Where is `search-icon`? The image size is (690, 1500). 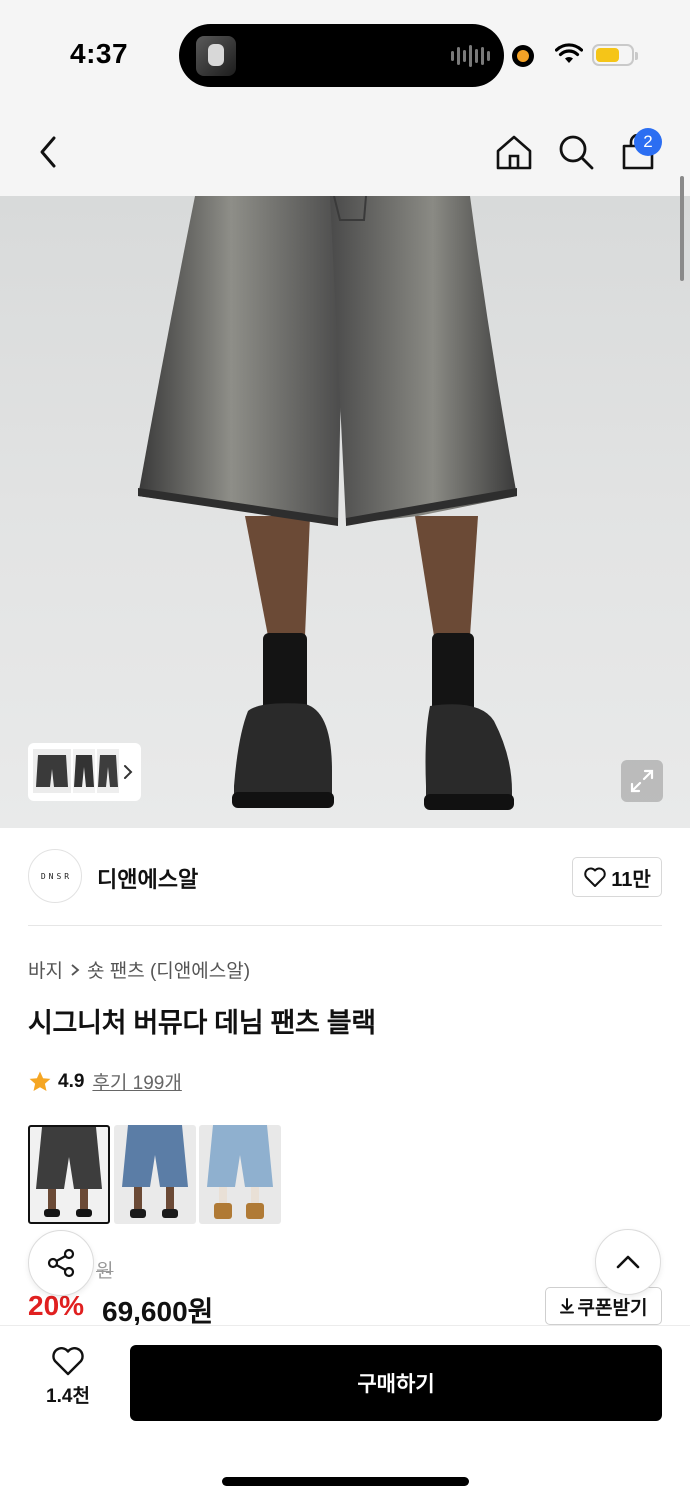 search-icon is located at coordinates (576, 152).